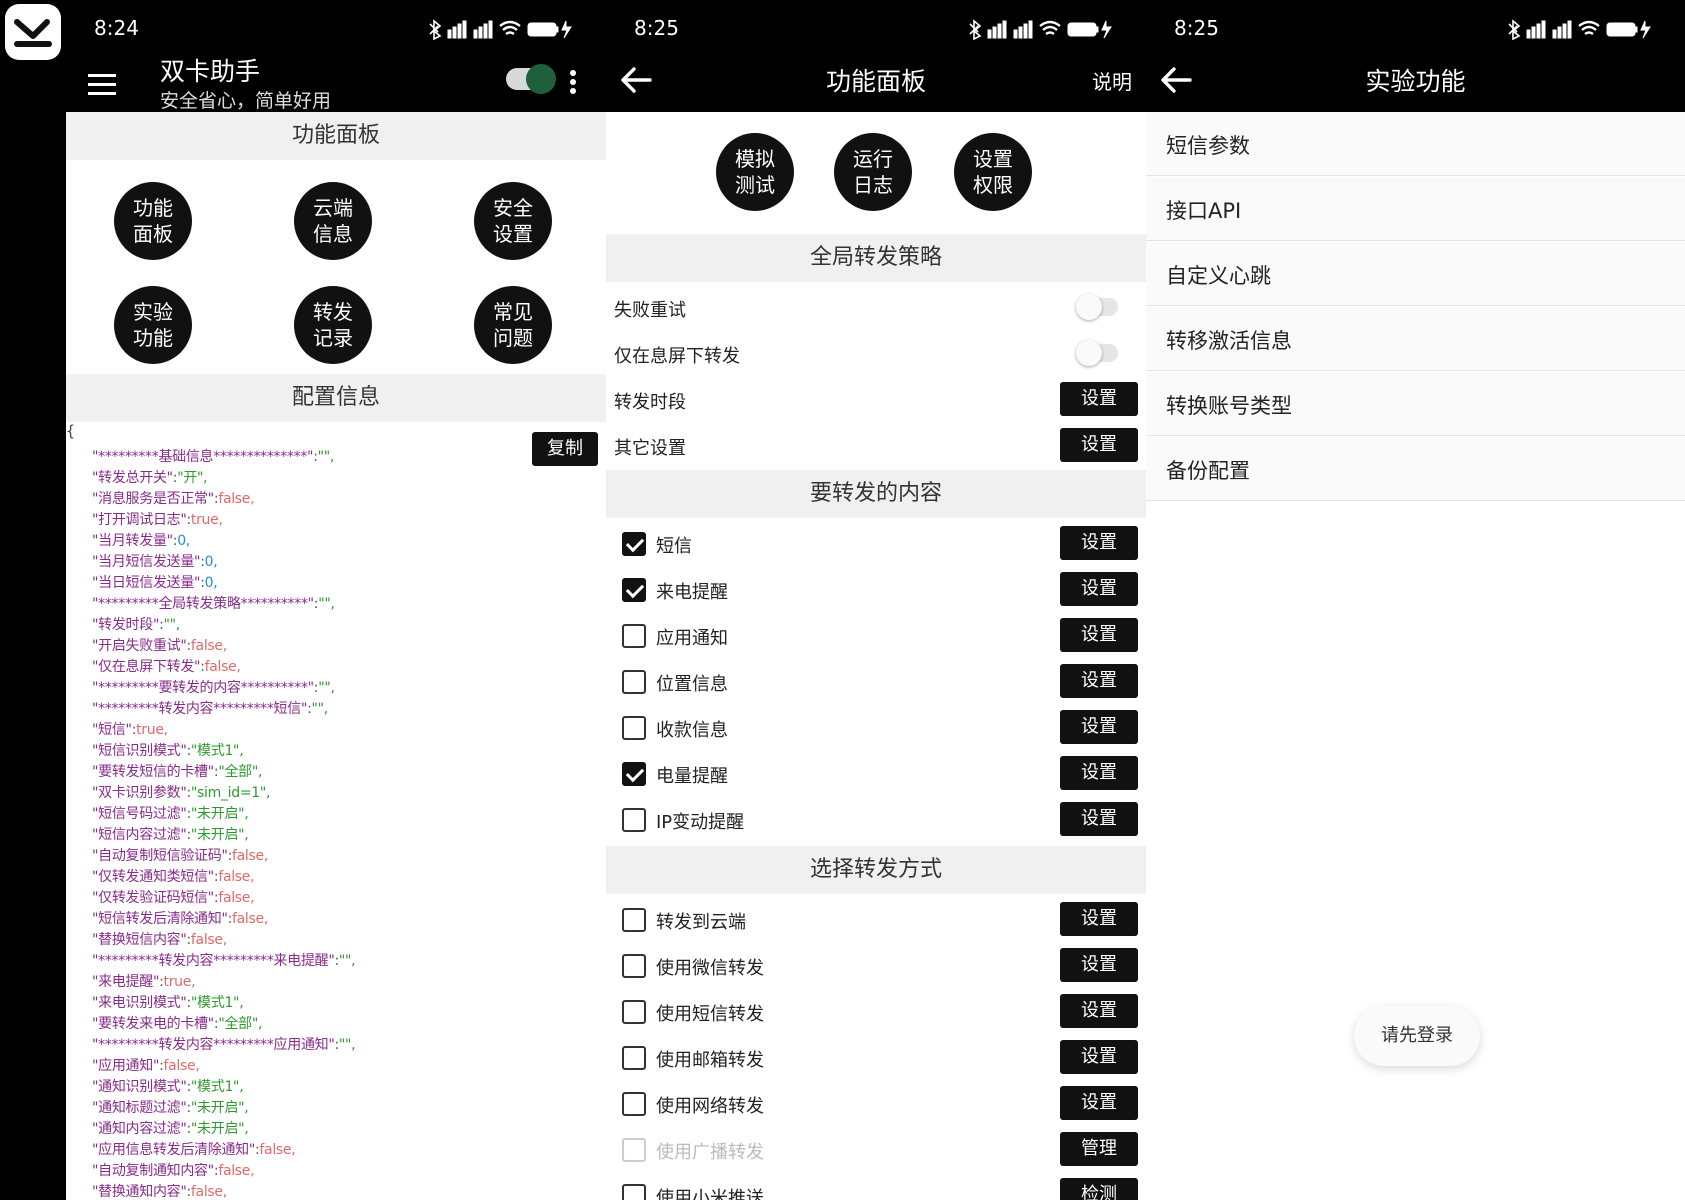 Image resolution: width=1685 pixels, height=1200 pixels. I want to click on config-line: "短信转发后清除通知":false,, so click(180, 918).